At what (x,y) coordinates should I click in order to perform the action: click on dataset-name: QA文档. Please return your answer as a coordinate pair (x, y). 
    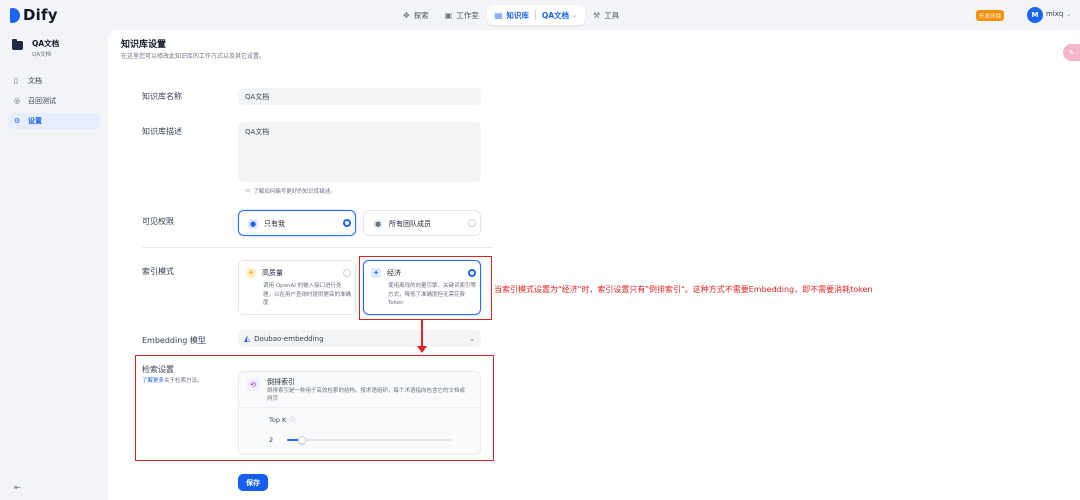
    Looking at the image, I should click on (46, 43).